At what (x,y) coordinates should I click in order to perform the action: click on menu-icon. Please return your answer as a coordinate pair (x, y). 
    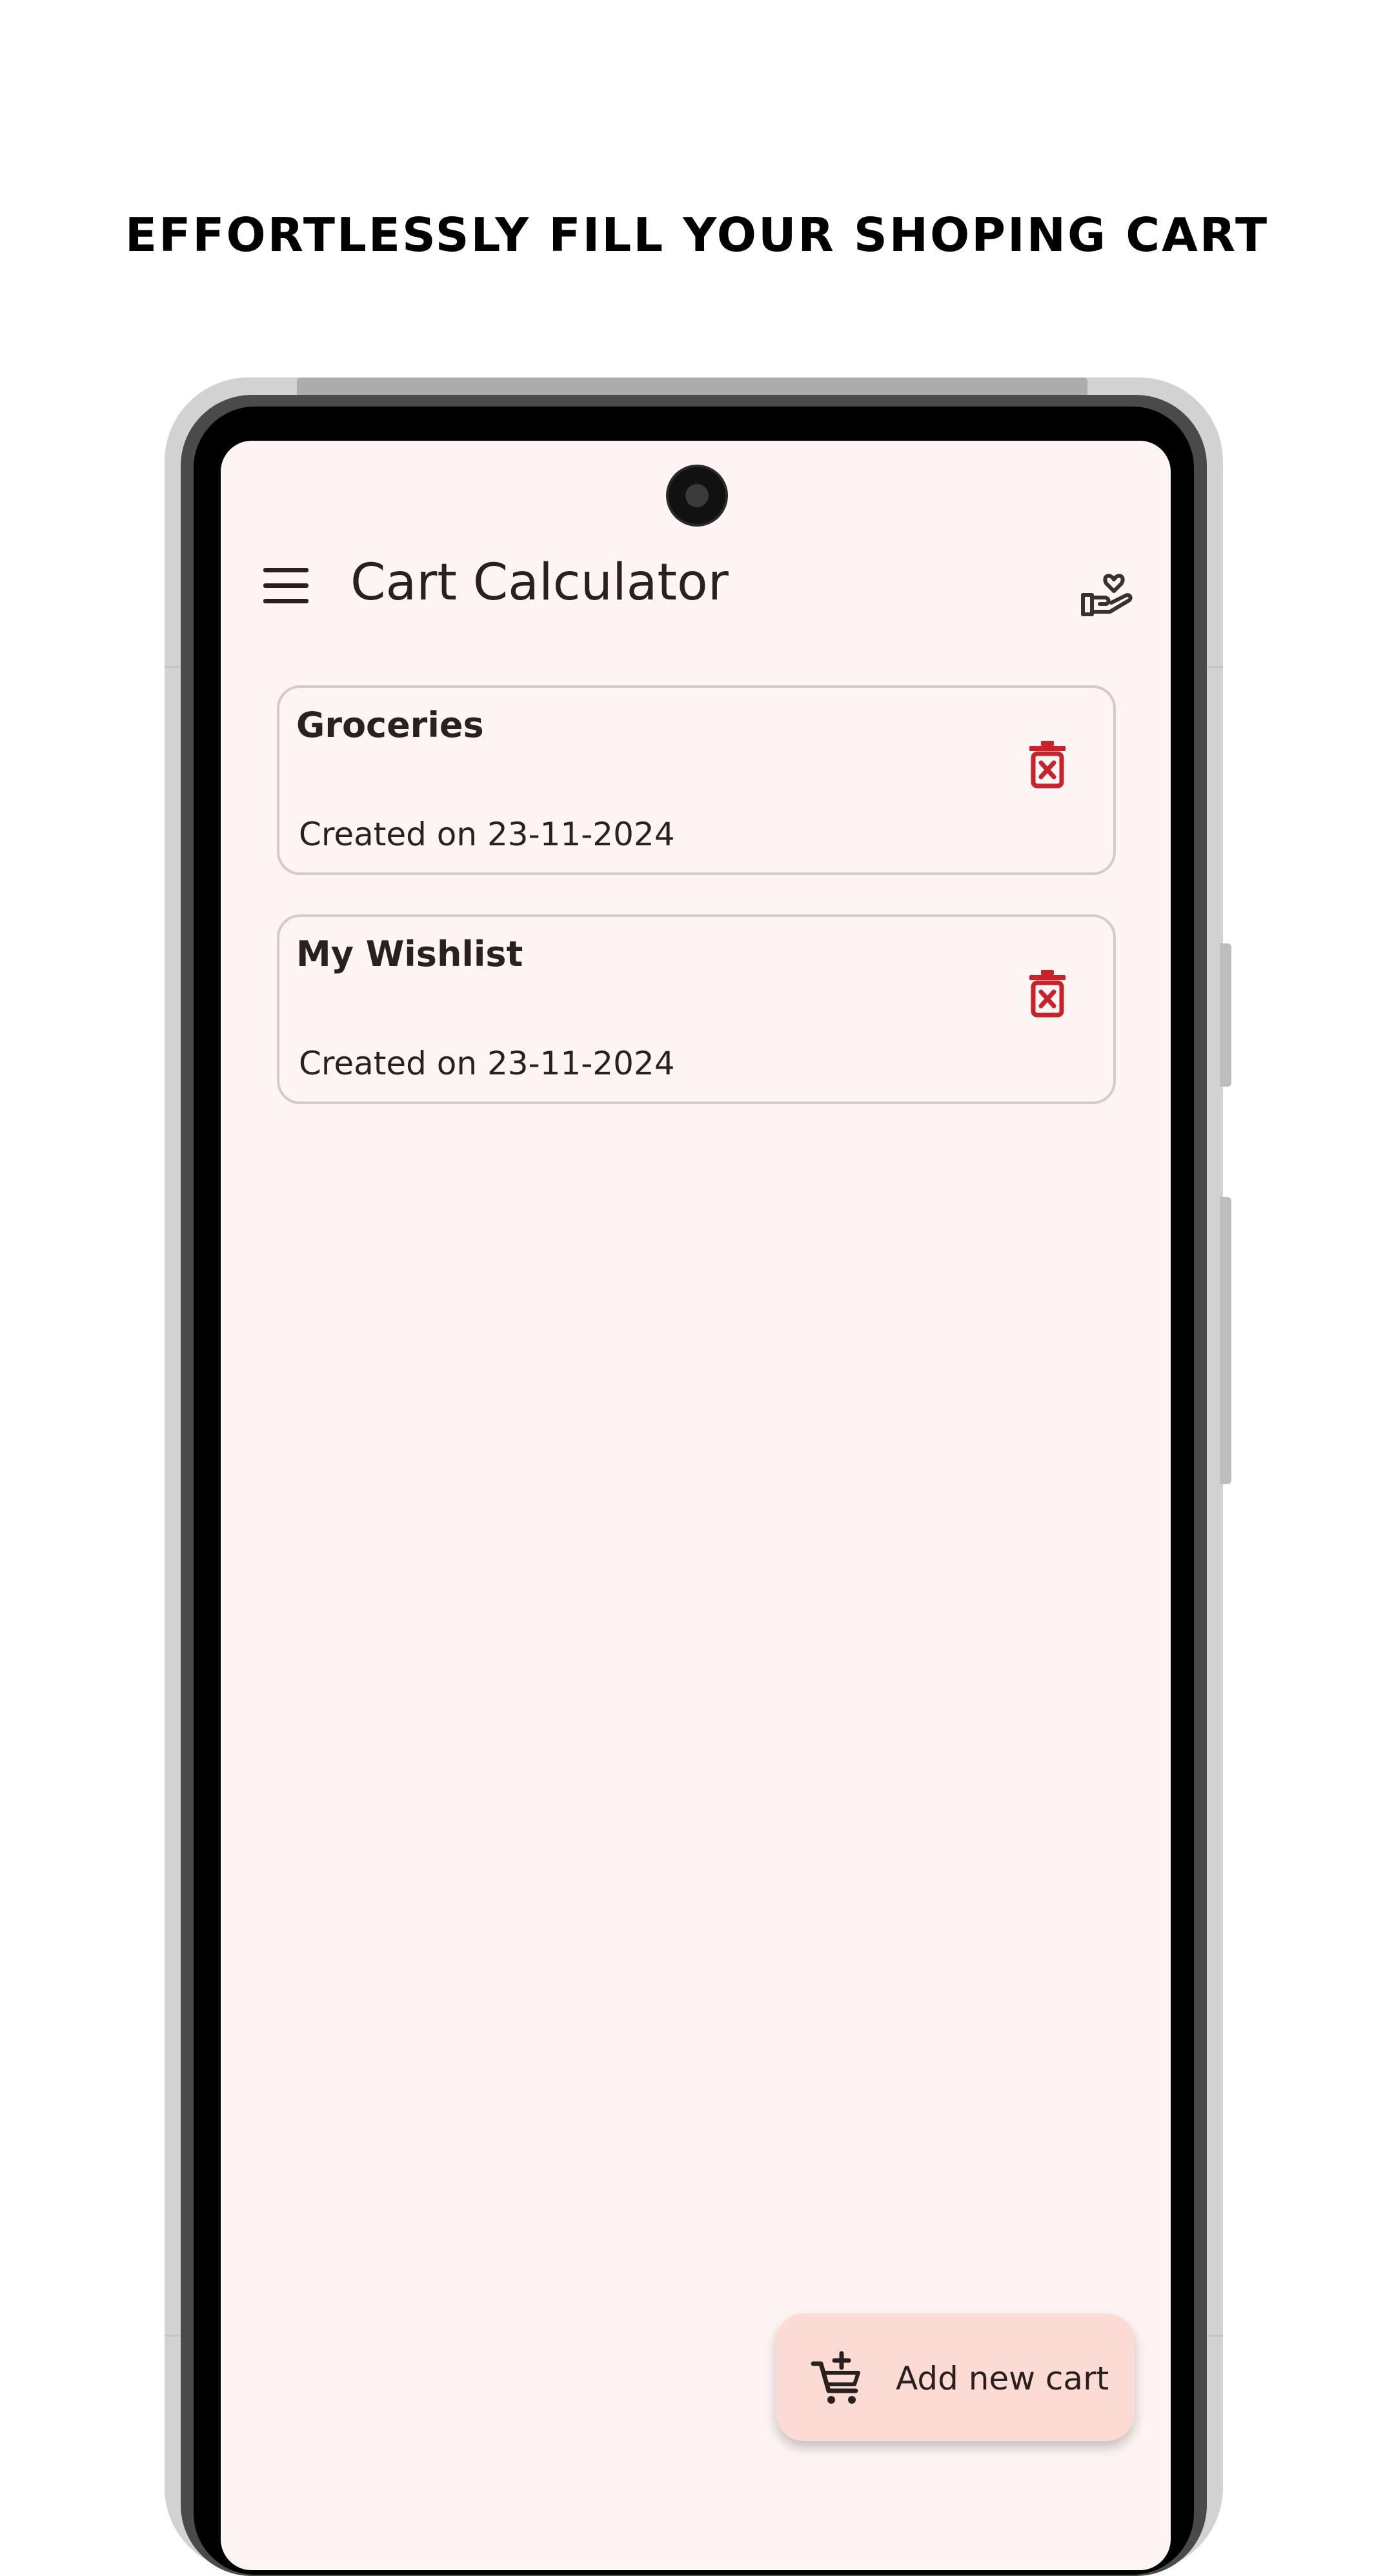
    Looking at the image, I should click on (285, 586).